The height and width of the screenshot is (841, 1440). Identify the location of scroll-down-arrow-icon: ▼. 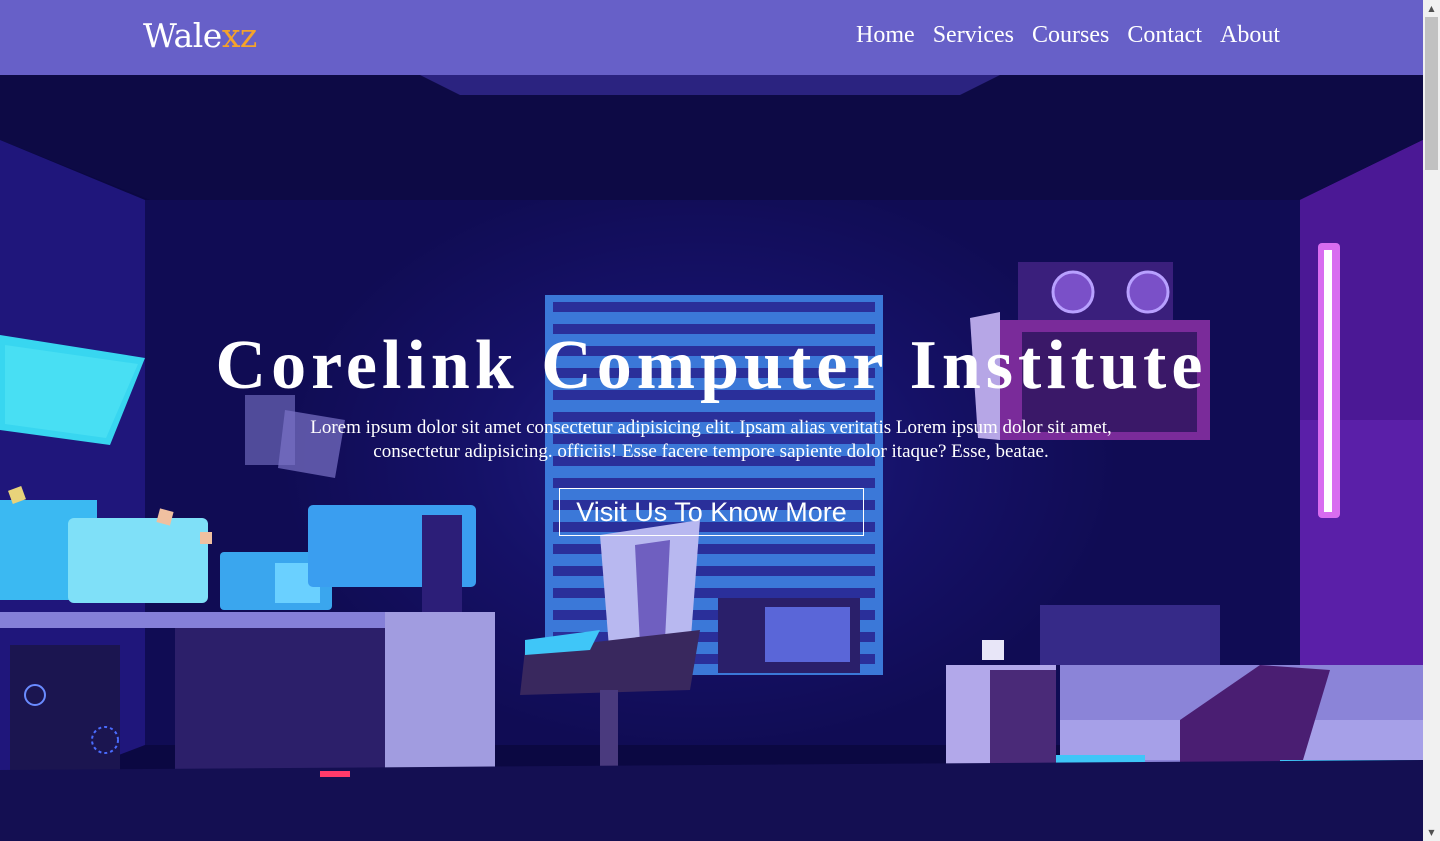
(1431, 832).